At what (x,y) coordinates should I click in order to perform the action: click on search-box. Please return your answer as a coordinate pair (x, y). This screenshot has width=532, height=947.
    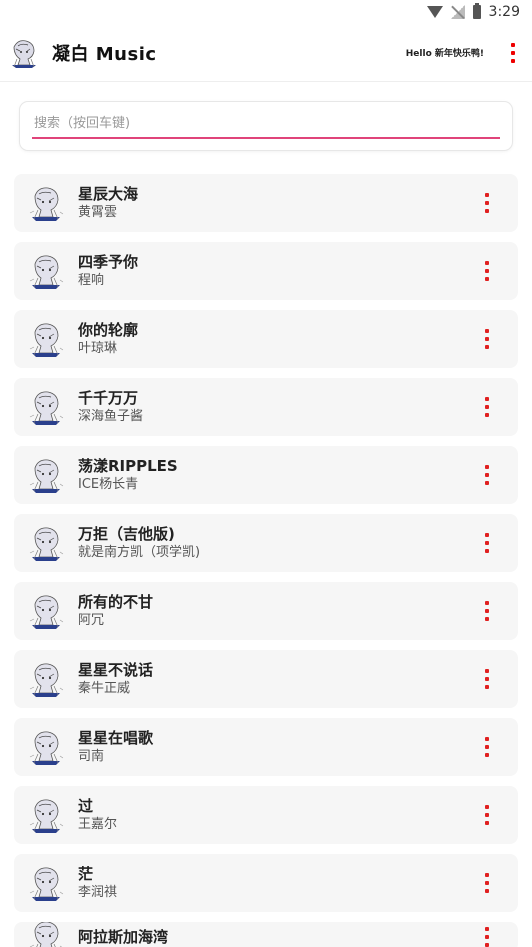
    Looking at the image, I should click on (266, 126).